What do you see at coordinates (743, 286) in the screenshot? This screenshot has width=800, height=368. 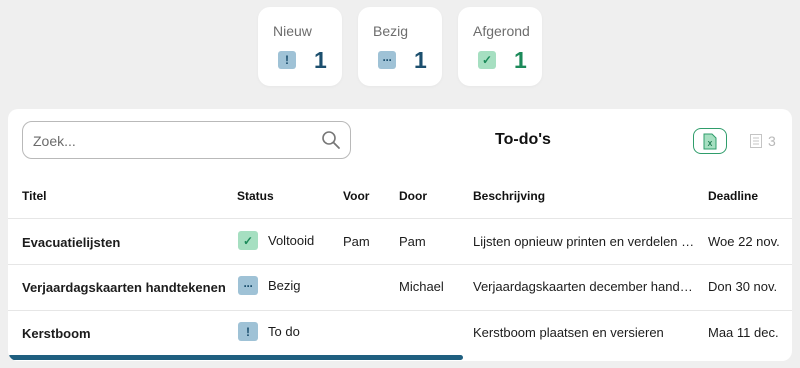 I see `row-deadline: Don 30 nov.` at bounding box center [743, 286].